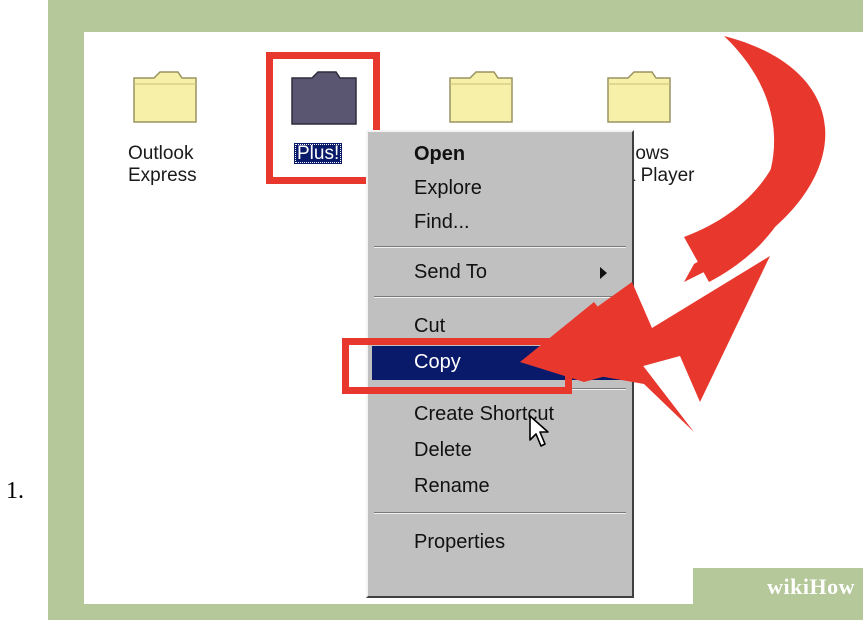 This screenshot has width=863, height=620. What do you see at coordinates (788, 586) in the screenshot?
I see `watermark-part1: wiki` at bounding box center [788, 586].